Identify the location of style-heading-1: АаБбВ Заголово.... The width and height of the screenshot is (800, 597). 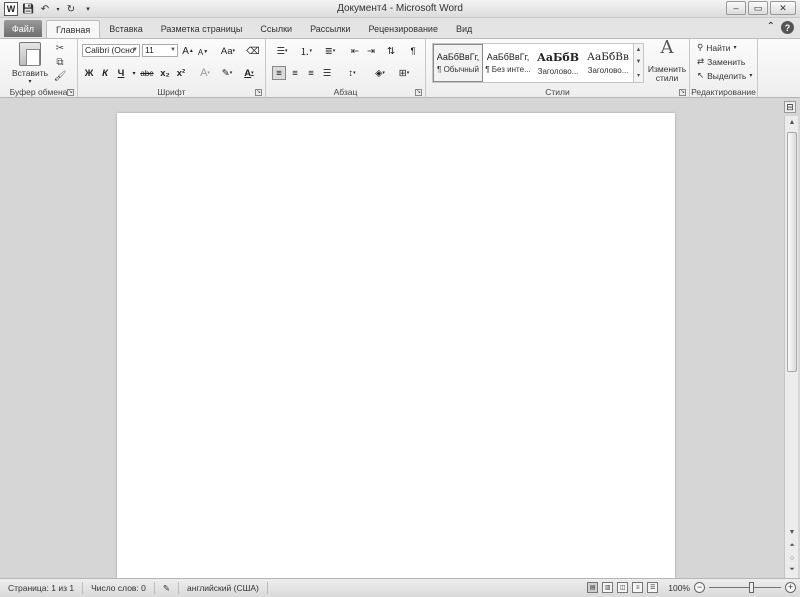
(558, 63).